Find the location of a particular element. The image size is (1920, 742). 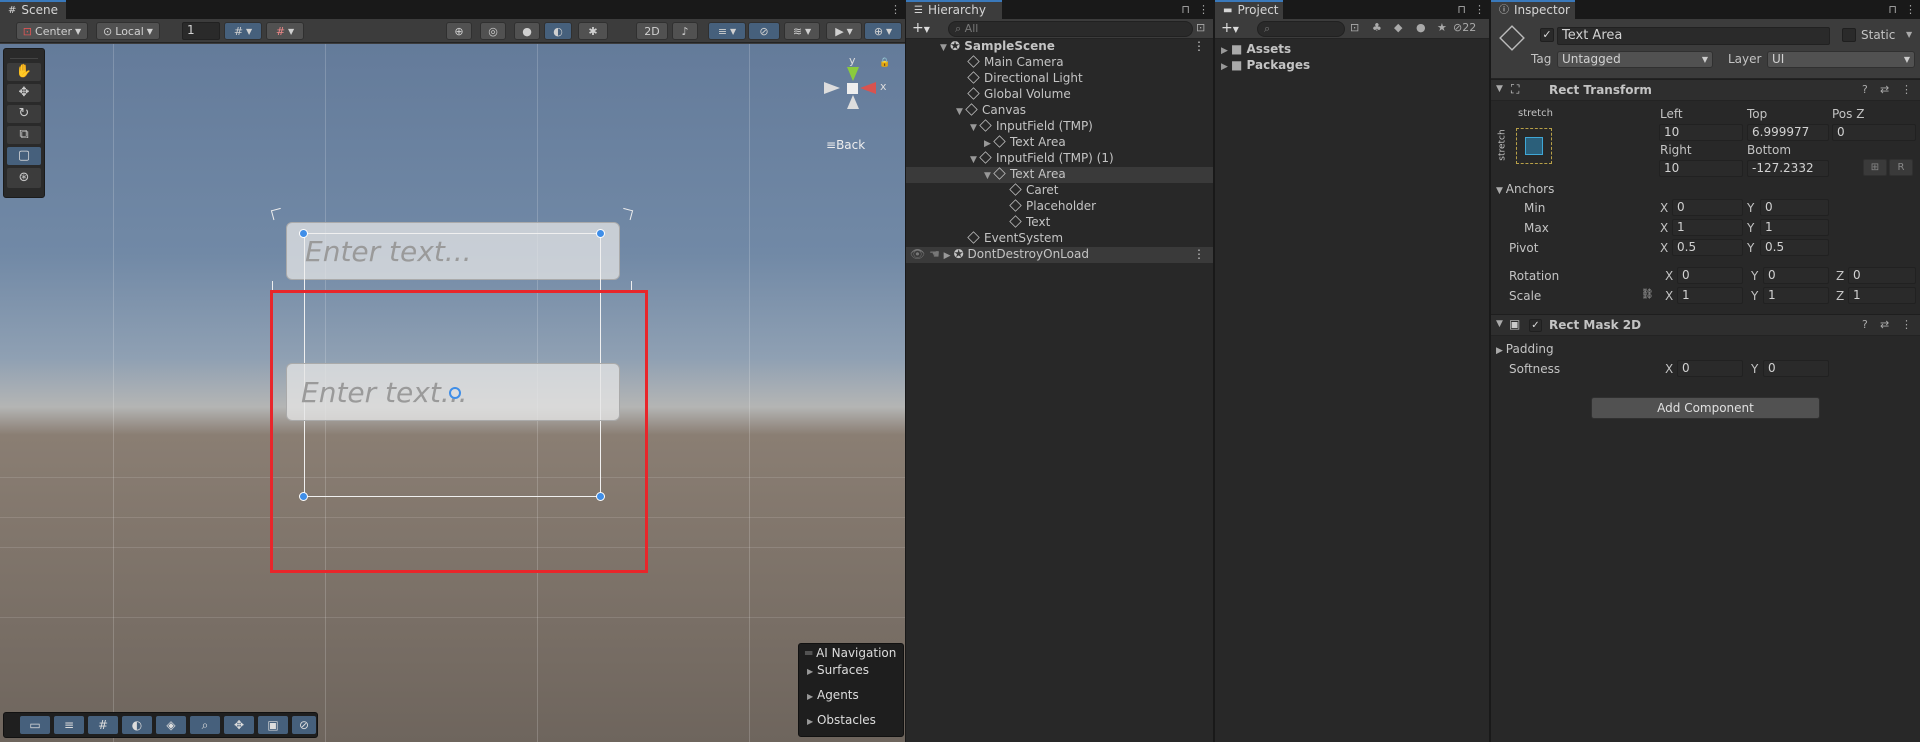

list-item: Placeholder is located at coordinates (1111, 207).